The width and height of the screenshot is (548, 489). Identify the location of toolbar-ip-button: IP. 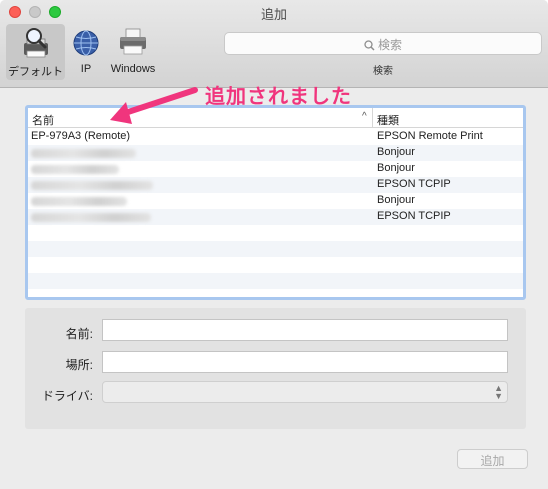
(86, 52).